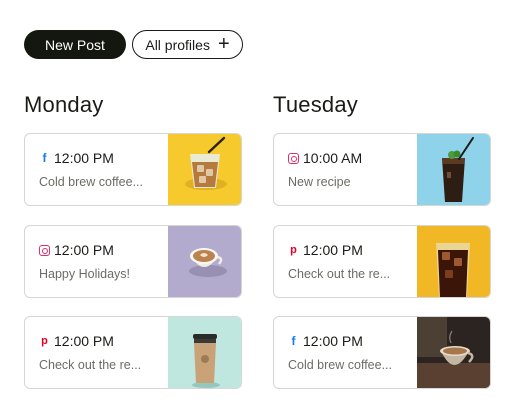  I want to click on post-time: 10:00 AM, so click(333, 158).